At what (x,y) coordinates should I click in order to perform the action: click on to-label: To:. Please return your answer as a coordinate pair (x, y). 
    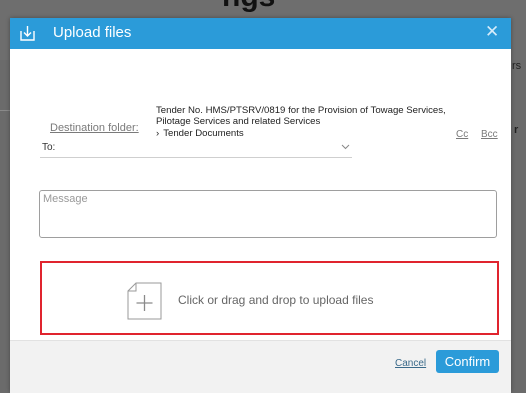
    Looking at the image, I should click on (49, 147).